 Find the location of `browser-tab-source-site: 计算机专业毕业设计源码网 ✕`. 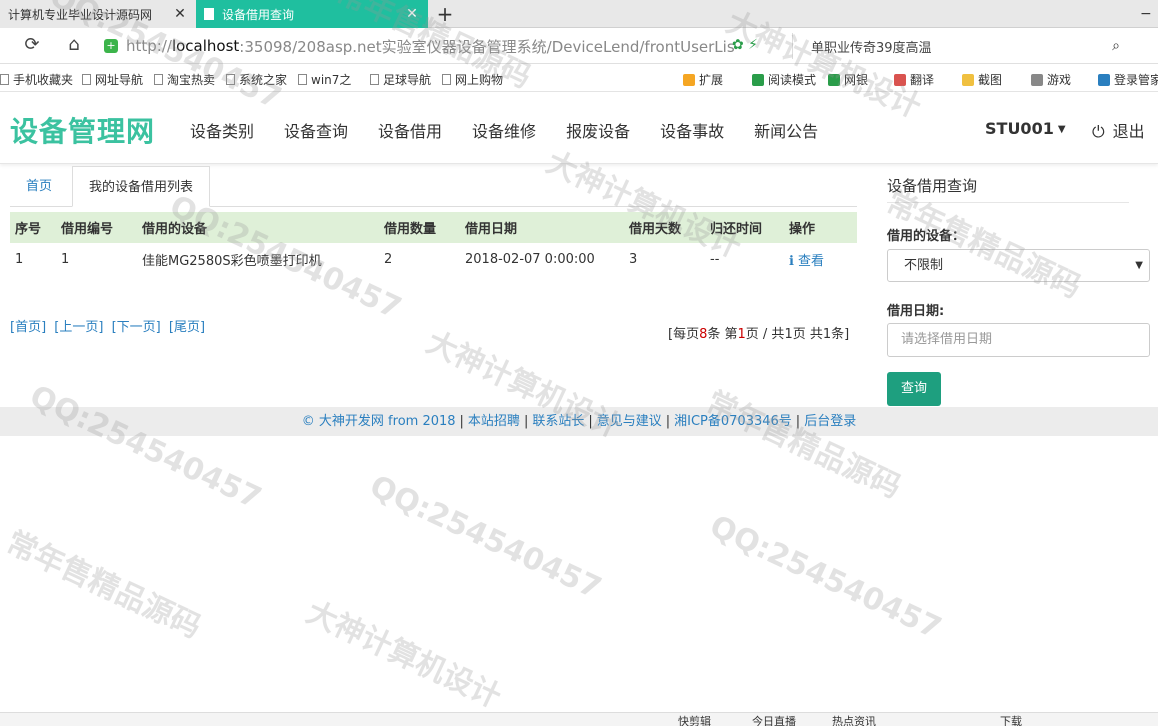

browser-tab-source-site: 计算机专业毕业设计源码网 ✕ is located at coordinates (98, 14).